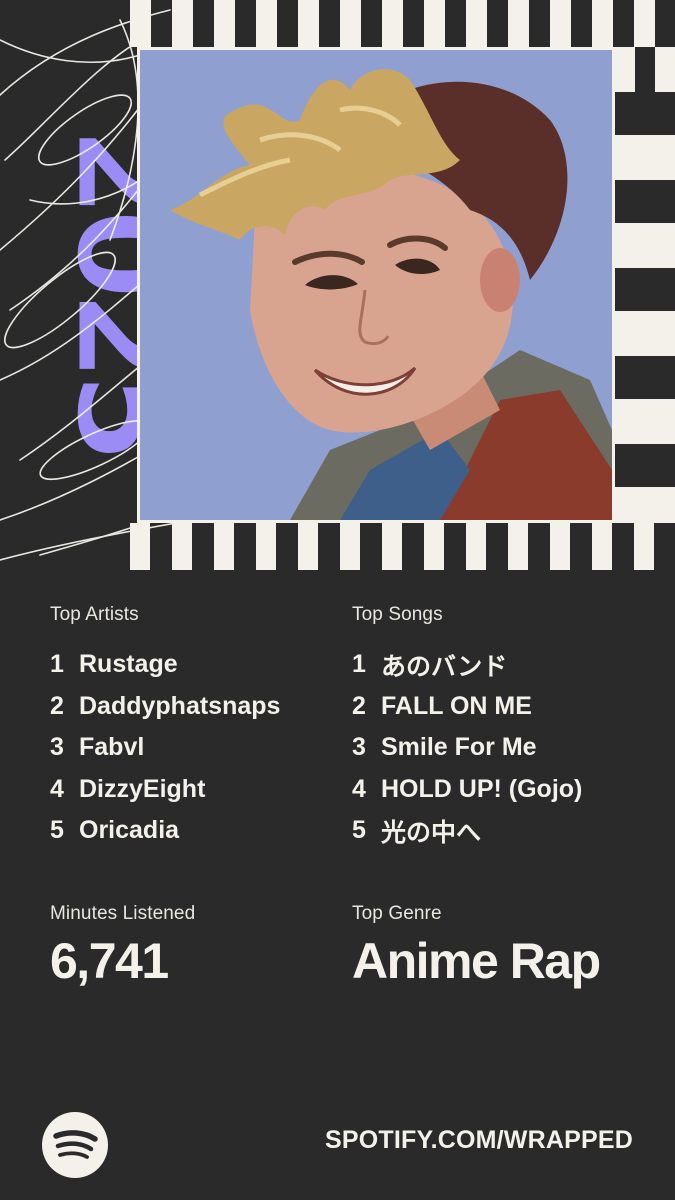  What do you see at coordinates (57, 788) in the screenshot?
I see `artist-rank: 4` at bounding box center [57, 788].